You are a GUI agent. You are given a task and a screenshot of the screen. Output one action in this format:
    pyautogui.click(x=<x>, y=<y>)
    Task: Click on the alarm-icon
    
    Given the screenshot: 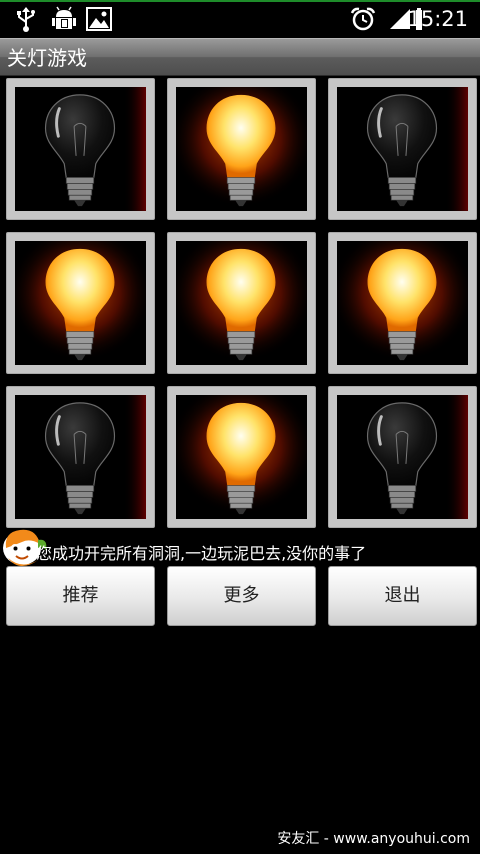 What is the action you would take?
    pyautogui.click(x=363, y=19)
    